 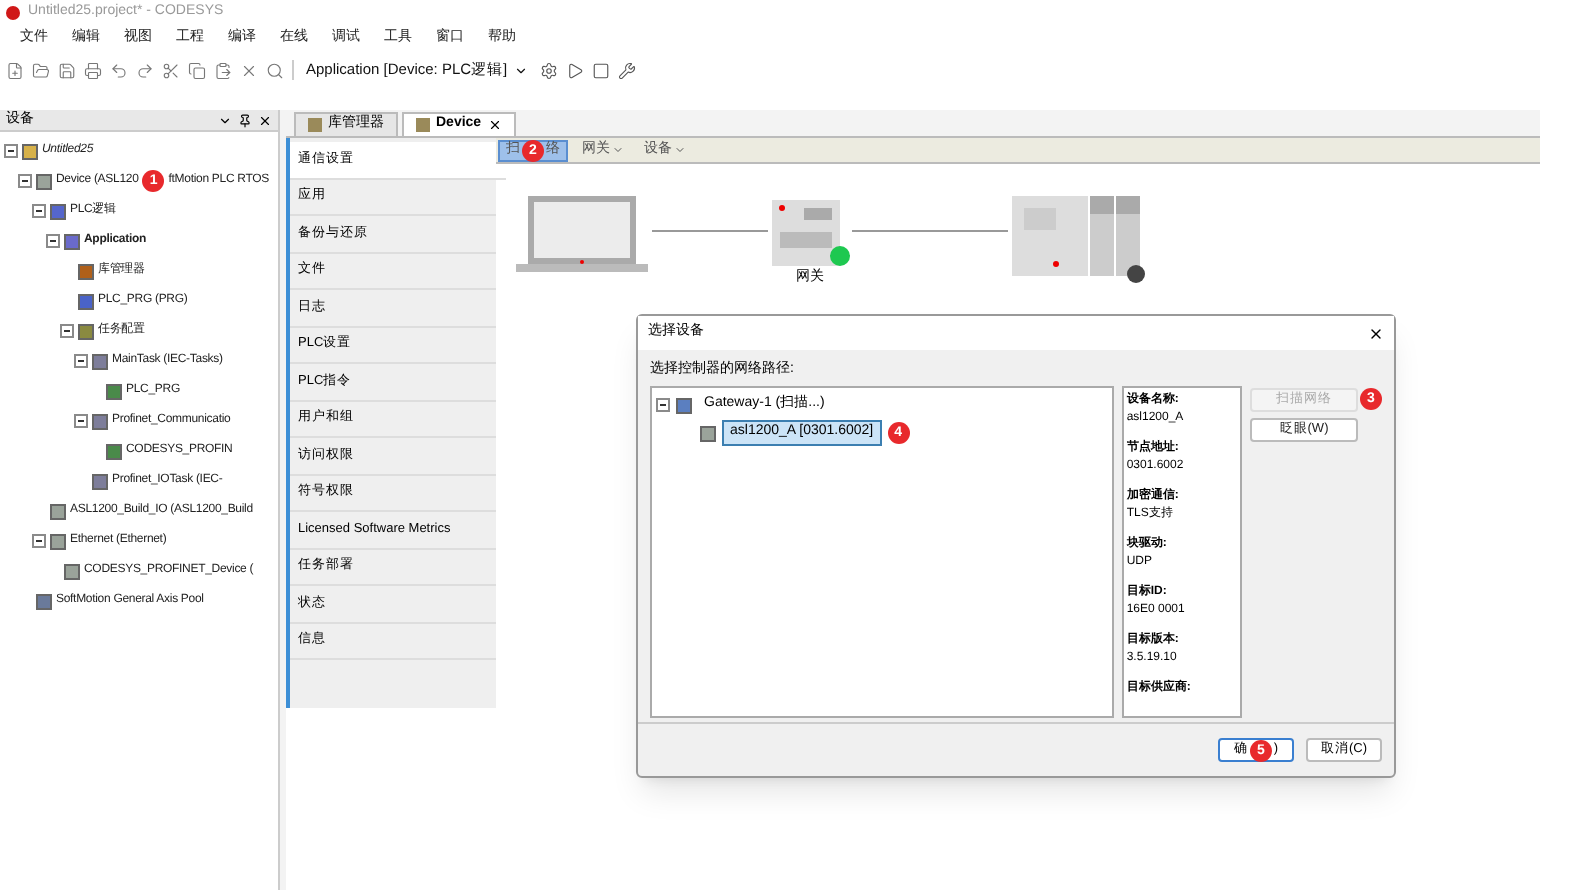 What do you see at coordinates (249, 70) in the screenshot?
I see `delete-icon` at bounding box center [249, 70].